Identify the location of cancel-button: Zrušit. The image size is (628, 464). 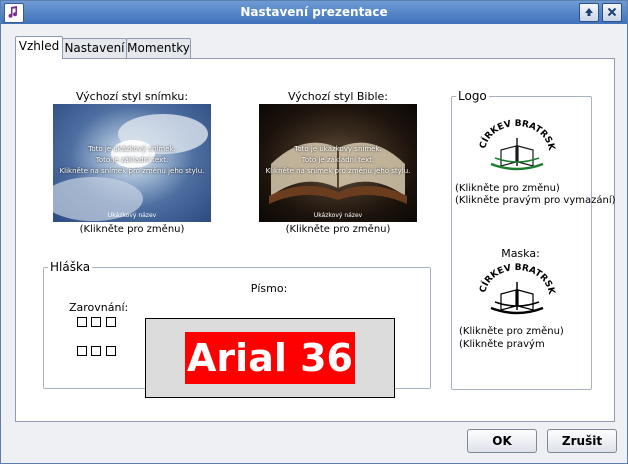
(582, 441).